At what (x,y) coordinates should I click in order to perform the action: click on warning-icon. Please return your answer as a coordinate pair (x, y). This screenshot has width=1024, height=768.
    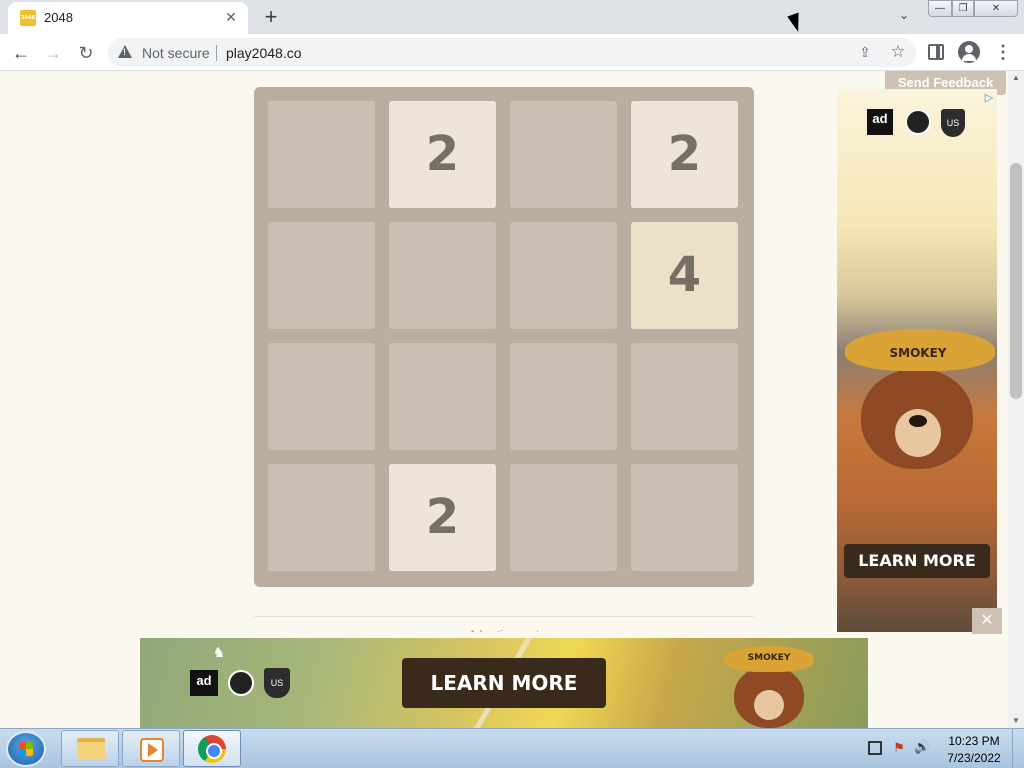
    Looking at the image, I should click on (125, 51).